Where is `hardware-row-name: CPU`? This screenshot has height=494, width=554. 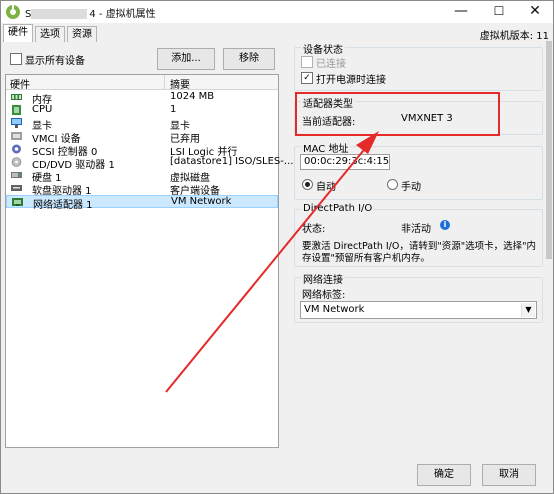 hardware-row-name: CPU is located at coordinates (42, 109).